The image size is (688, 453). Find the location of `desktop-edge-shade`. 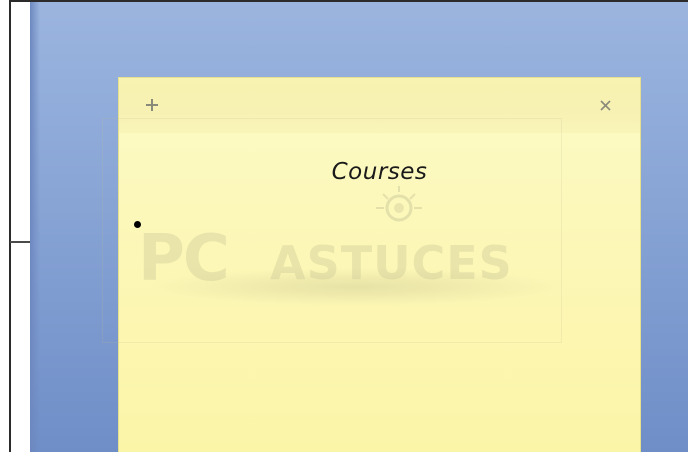

desktop-edge-shade is located at coordinates (35, 227).